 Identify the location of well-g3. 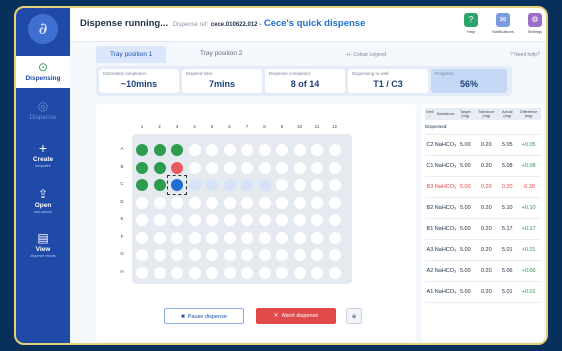
(177, 255).